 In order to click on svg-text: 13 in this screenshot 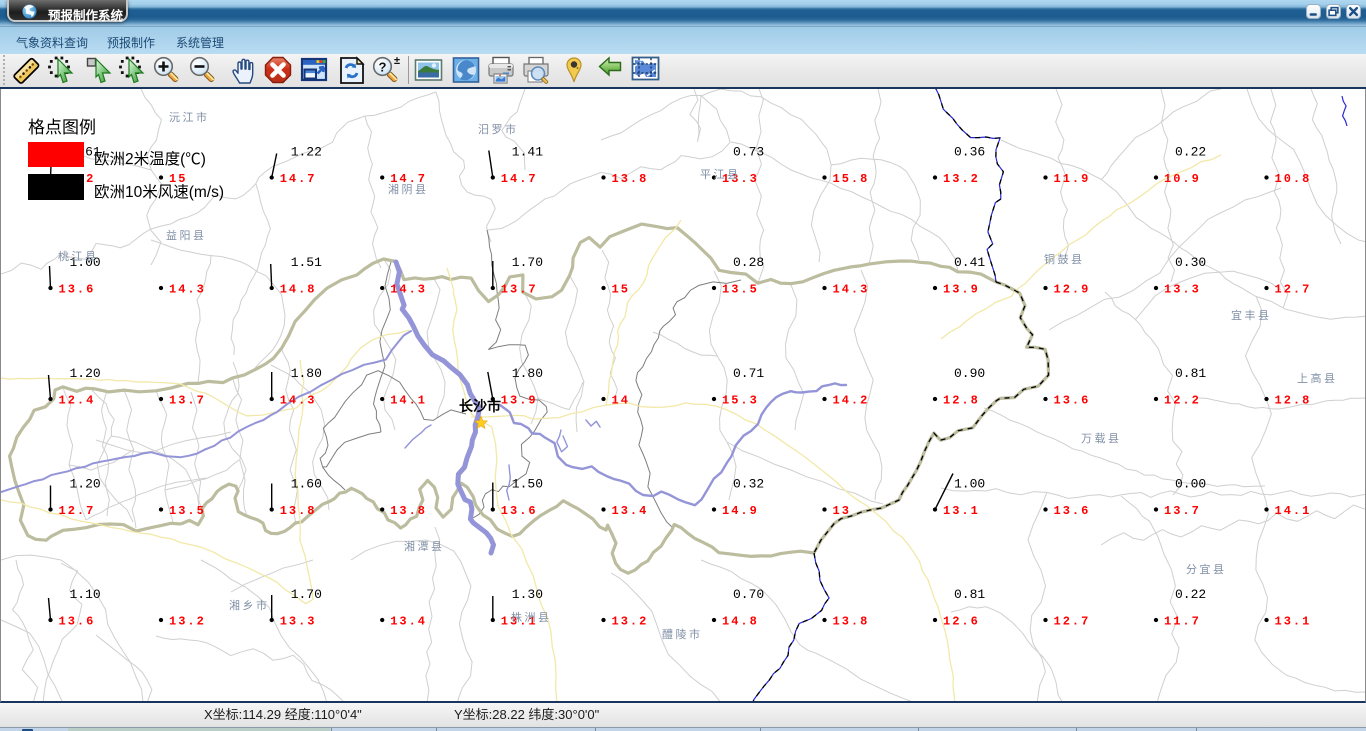, I will do `click(842, 511)`.